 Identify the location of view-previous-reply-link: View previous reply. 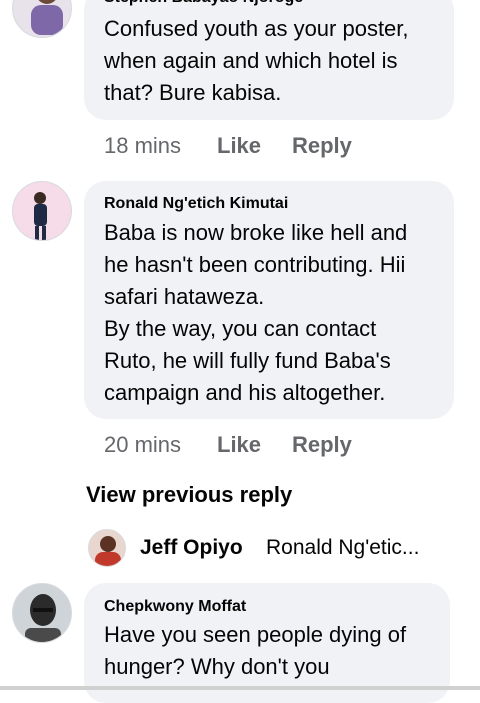
(189, 495).